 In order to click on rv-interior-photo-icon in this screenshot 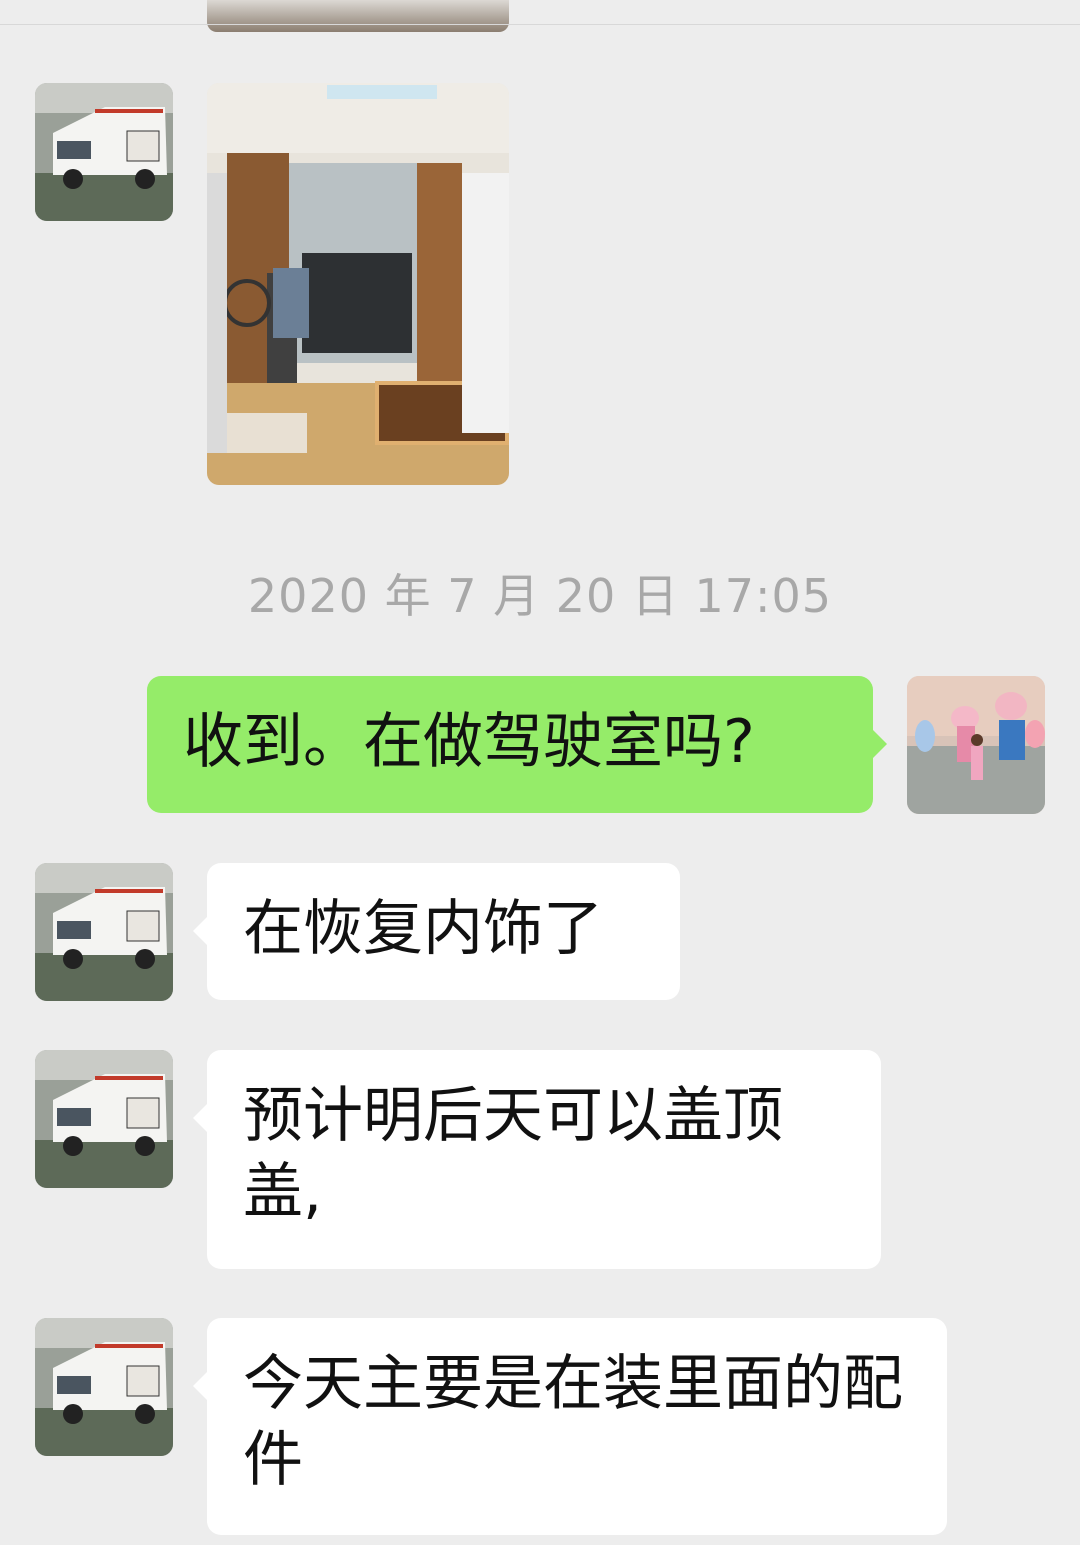, I will do `click(358, 284)`.